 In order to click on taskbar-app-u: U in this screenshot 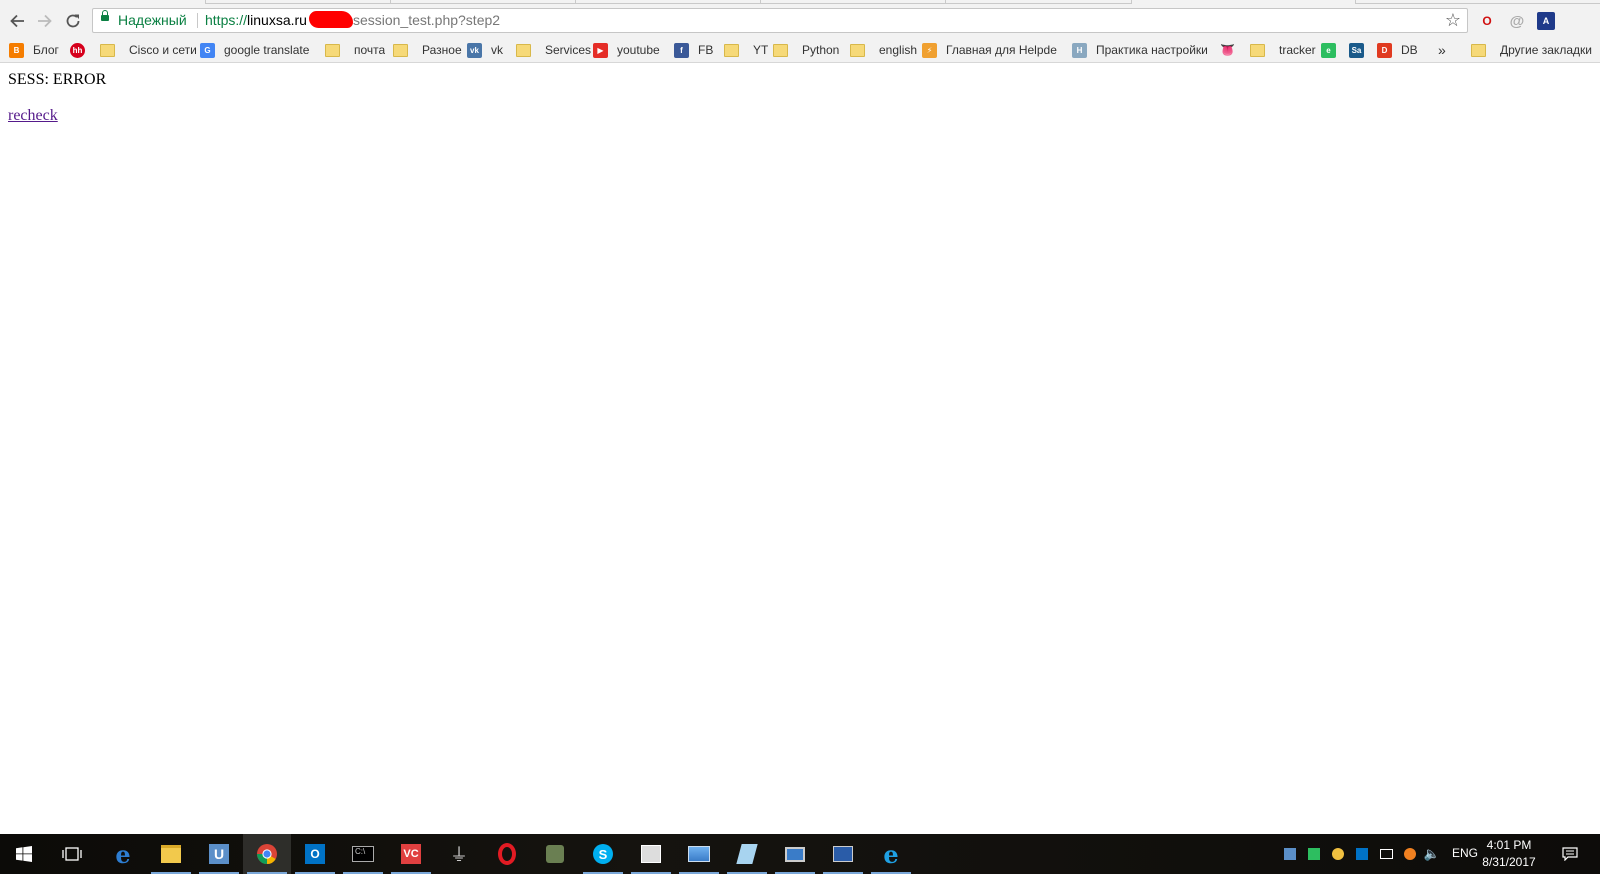, I will do `click(219, 854)`.